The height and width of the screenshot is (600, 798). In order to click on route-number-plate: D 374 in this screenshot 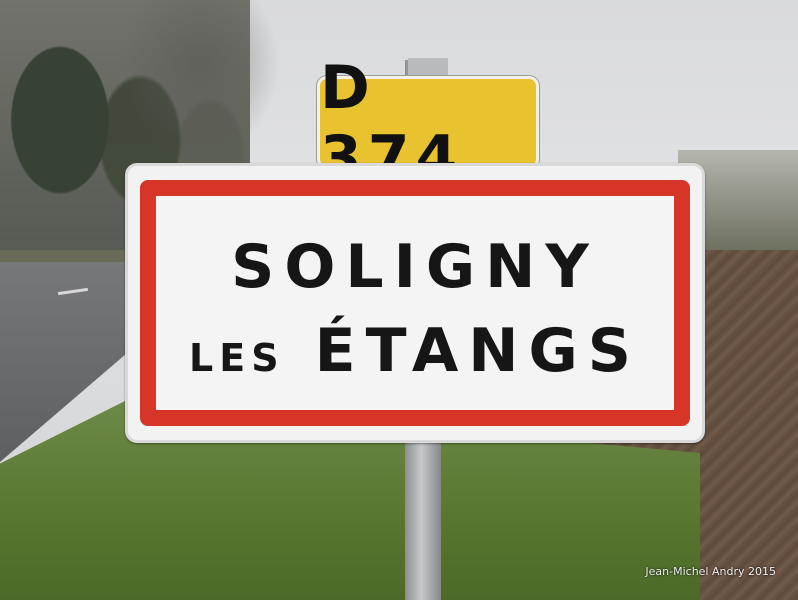, I will do `click(428, 123)`.